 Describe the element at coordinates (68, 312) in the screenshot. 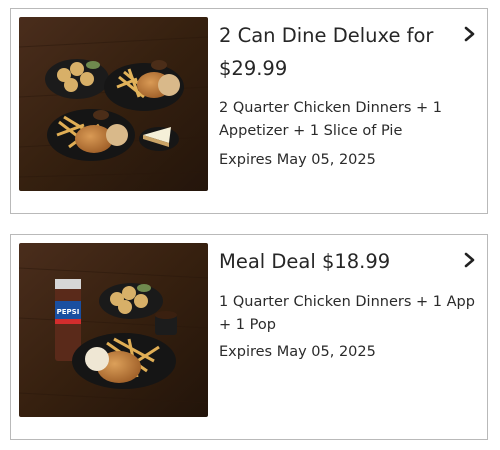

I see `cup-label: PEPSI` at that location.